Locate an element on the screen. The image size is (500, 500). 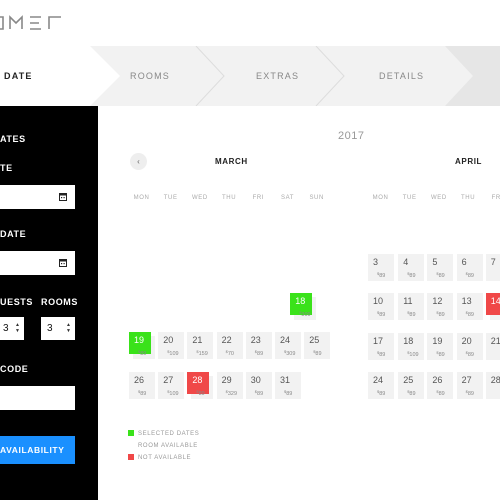
weekday-label: TUE is located at coordinates (170, 198).